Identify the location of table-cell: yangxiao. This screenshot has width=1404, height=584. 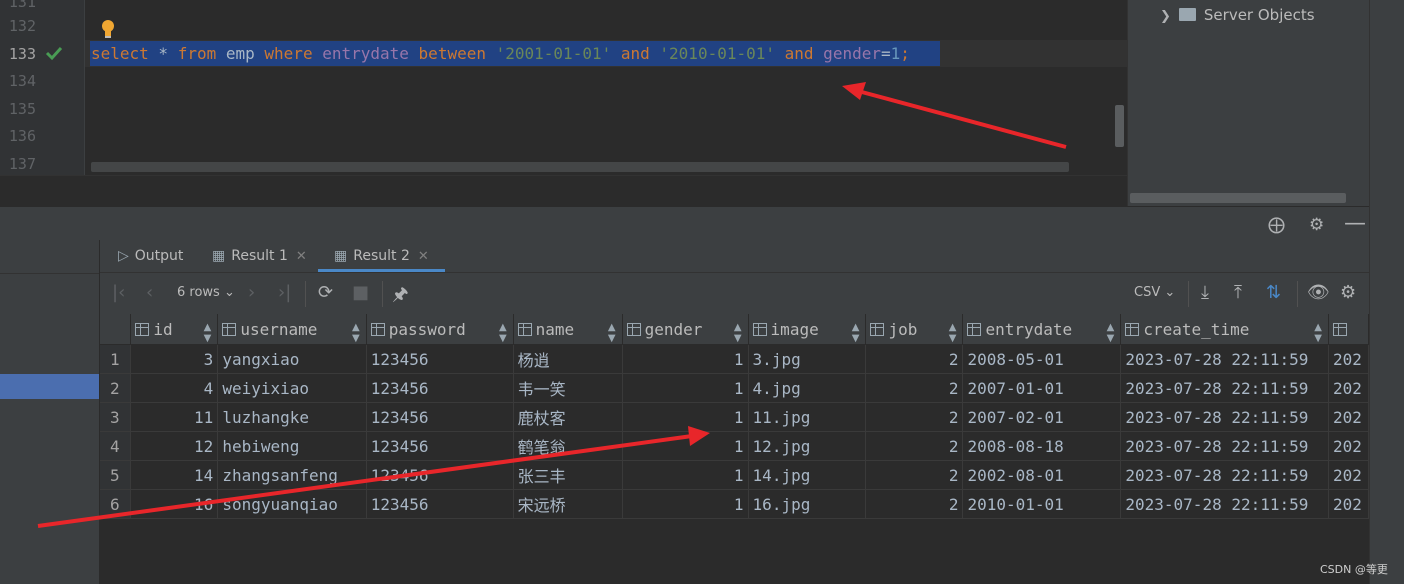
(292, 359).